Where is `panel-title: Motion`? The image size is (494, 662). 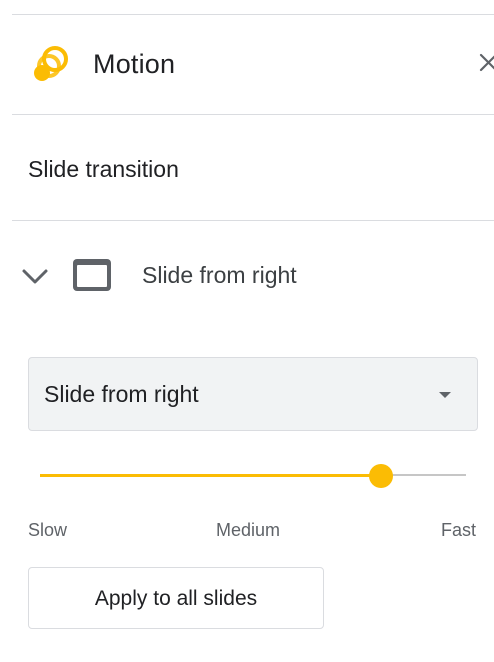
panel-title: Motion is located at coordinates (134, 64).